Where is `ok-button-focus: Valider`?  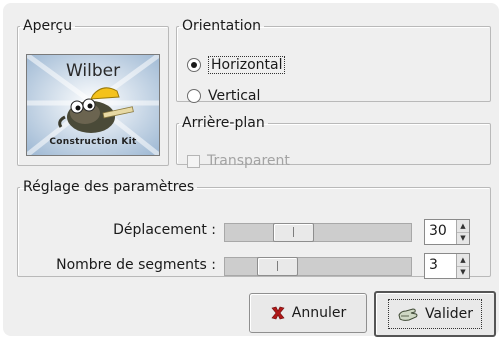
ok-button-focus: Valider is located at coordinates (435, 314).